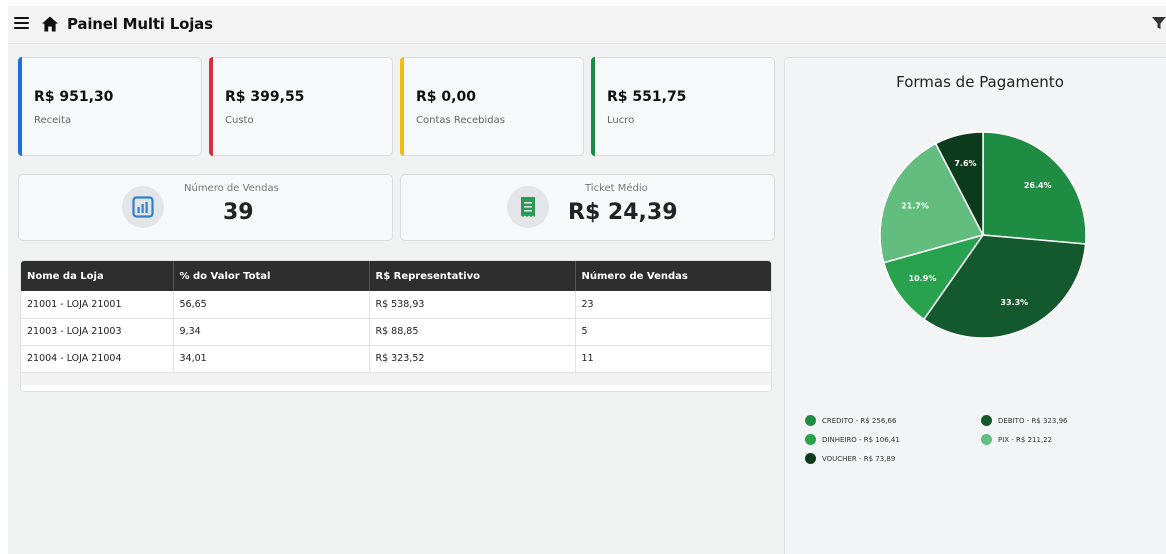 The image size is (1166, 554). I want to click on legend-item: DINHEIRO - R$ 106,41, so click(852, 439).